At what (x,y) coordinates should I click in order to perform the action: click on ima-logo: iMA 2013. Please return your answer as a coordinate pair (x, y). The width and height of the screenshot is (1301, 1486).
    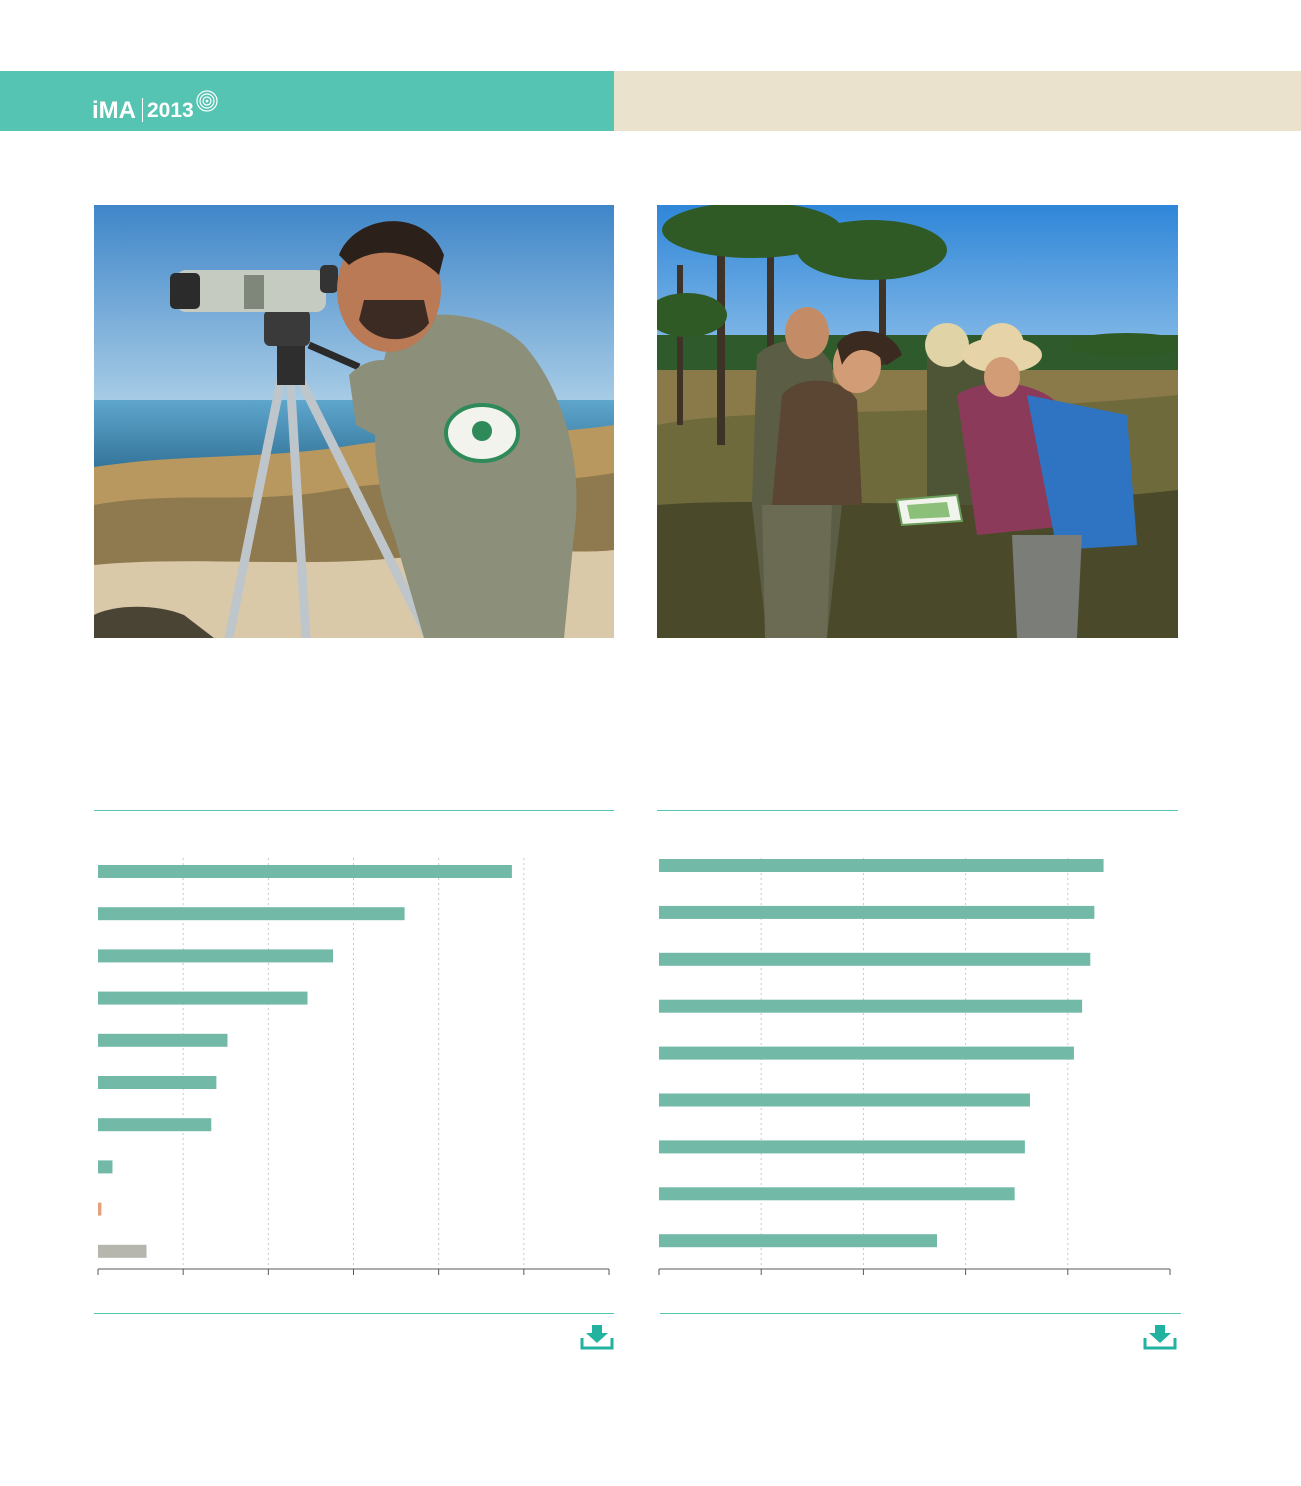
    Looking at the image, I should click on (155, 107).